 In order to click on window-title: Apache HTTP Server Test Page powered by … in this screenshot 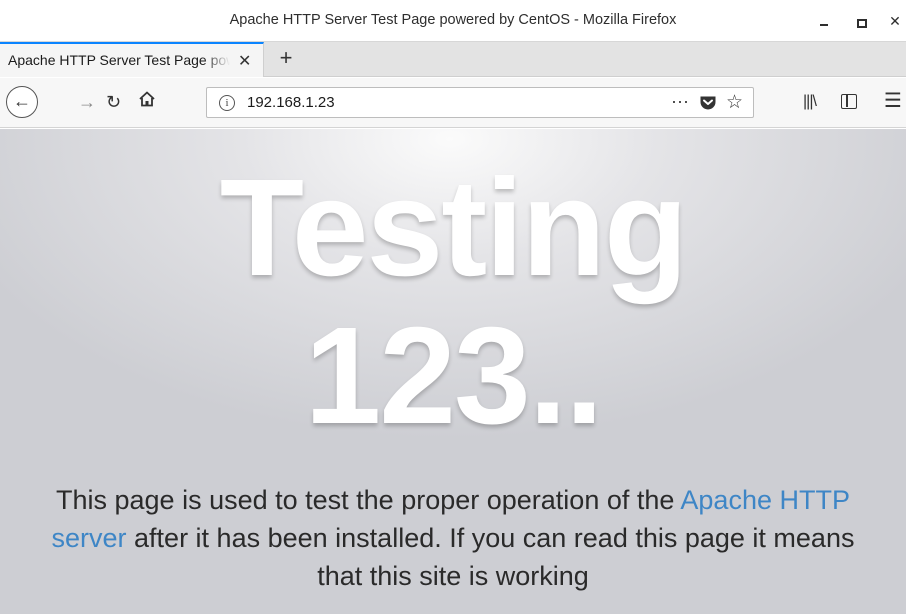, I will do `click(453, 20)`.